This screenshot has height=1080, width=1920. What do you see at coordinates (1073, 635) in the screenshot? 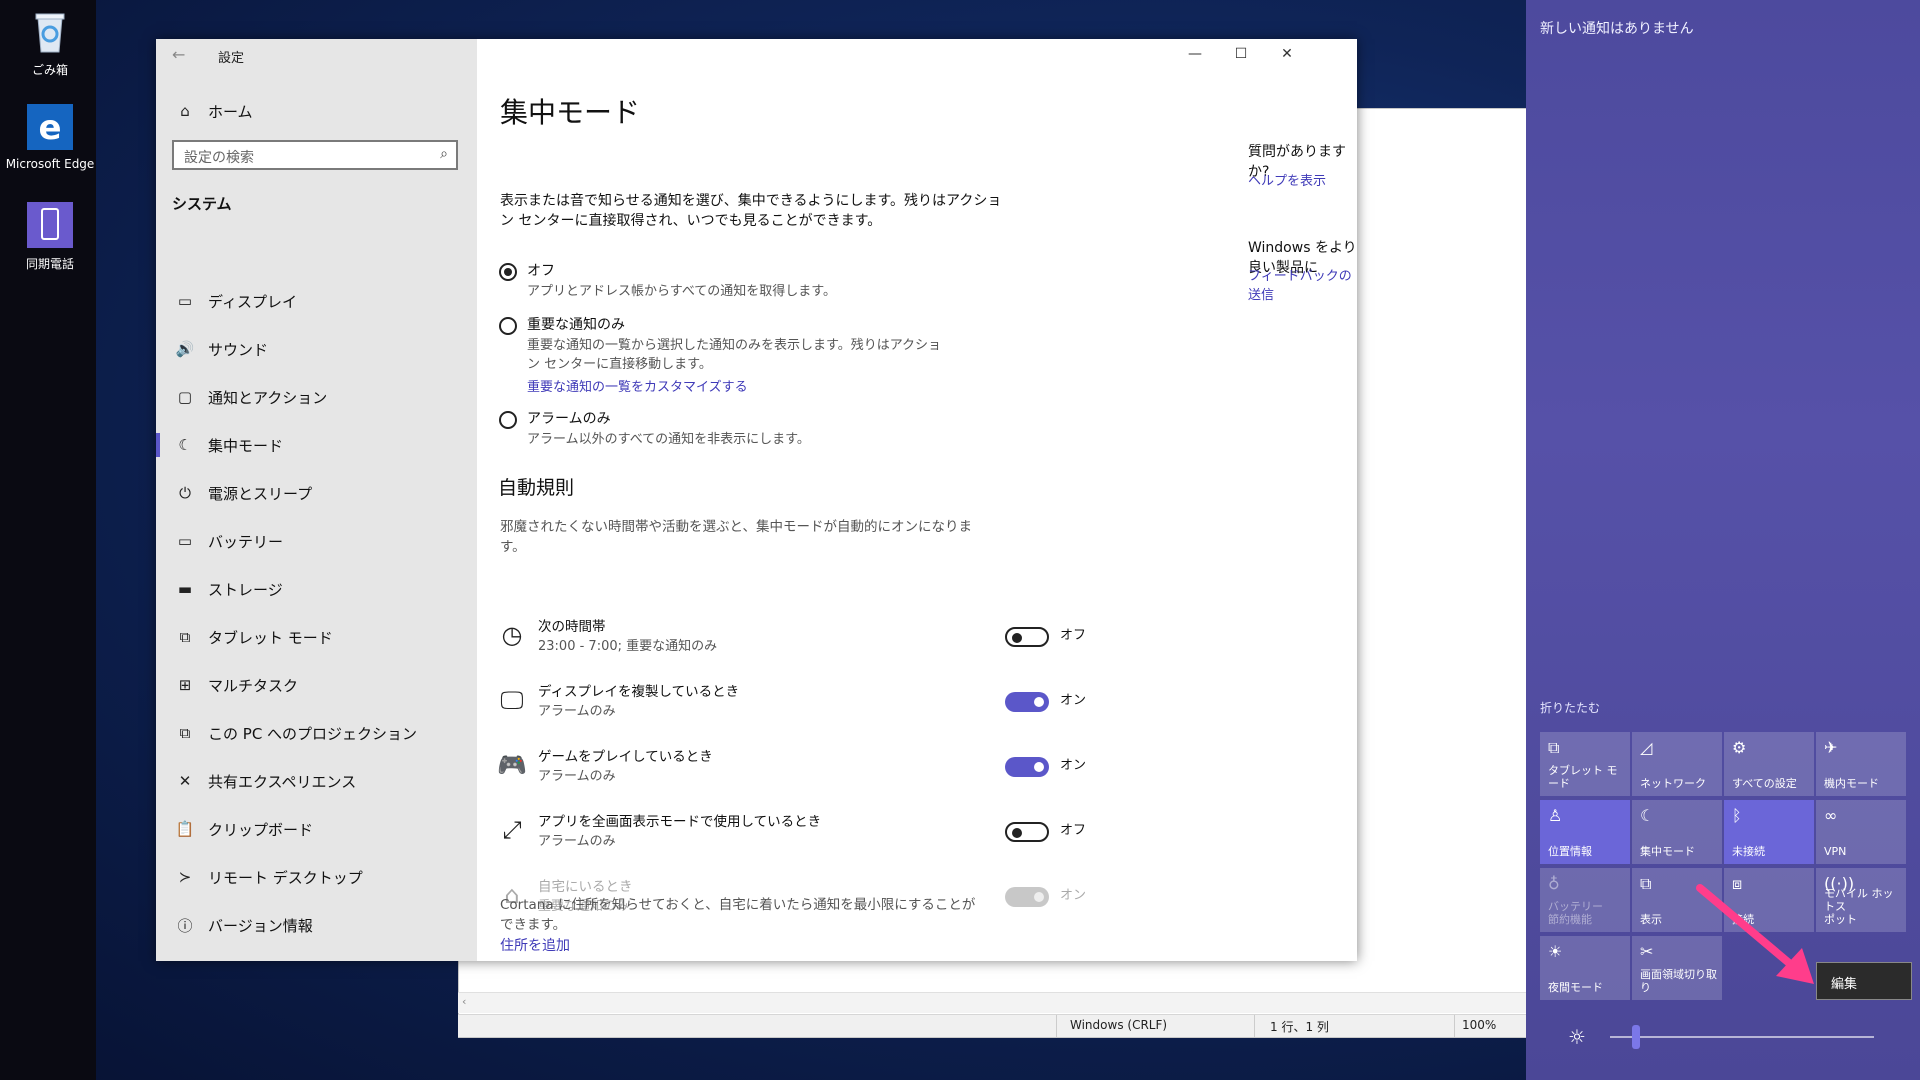
I see `rule-state-label: オフ` at bounding box center [1073, 635].